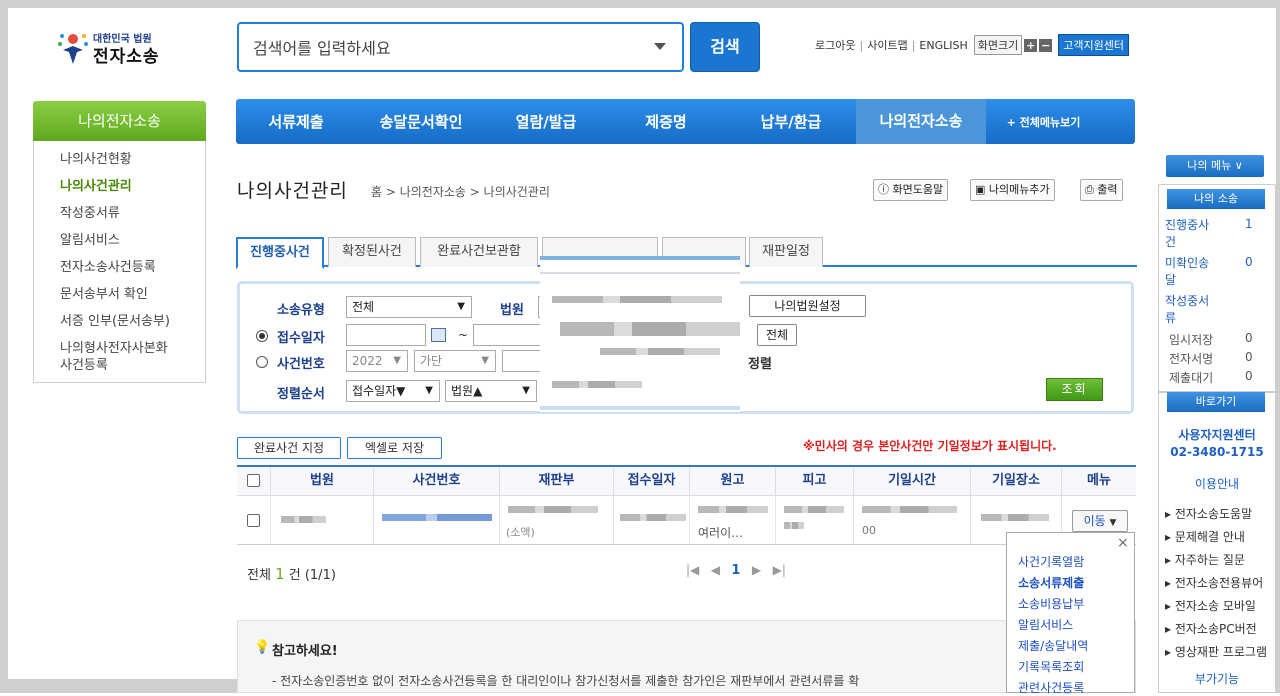 This screenshot has width=1280, height=696. I want to click on guide-item-help: ▸ 전자소송도움말, so click(1208, 513).